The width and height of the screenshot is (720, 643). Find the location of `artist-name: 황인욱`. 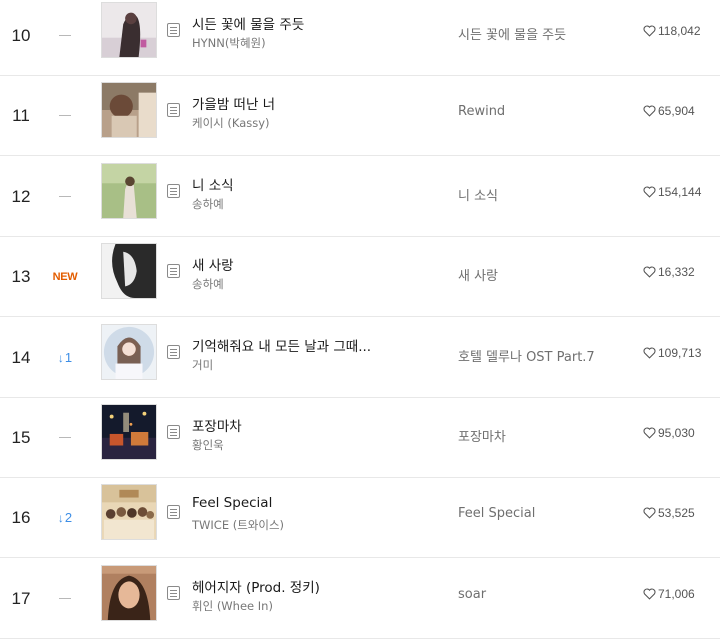

artist-name: 황인욱 is located at coordinates (307, 445).